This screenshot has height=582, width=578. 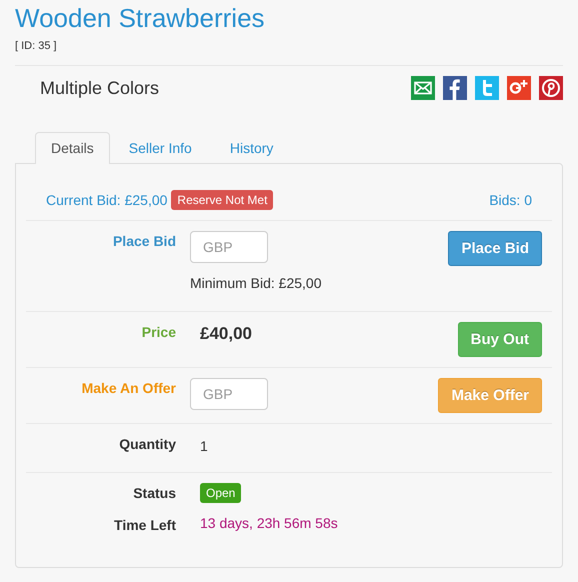 What do you see at coordinates (423, 88) in the screenshot?
I see `email-icon` at bounding box center [423, 88].